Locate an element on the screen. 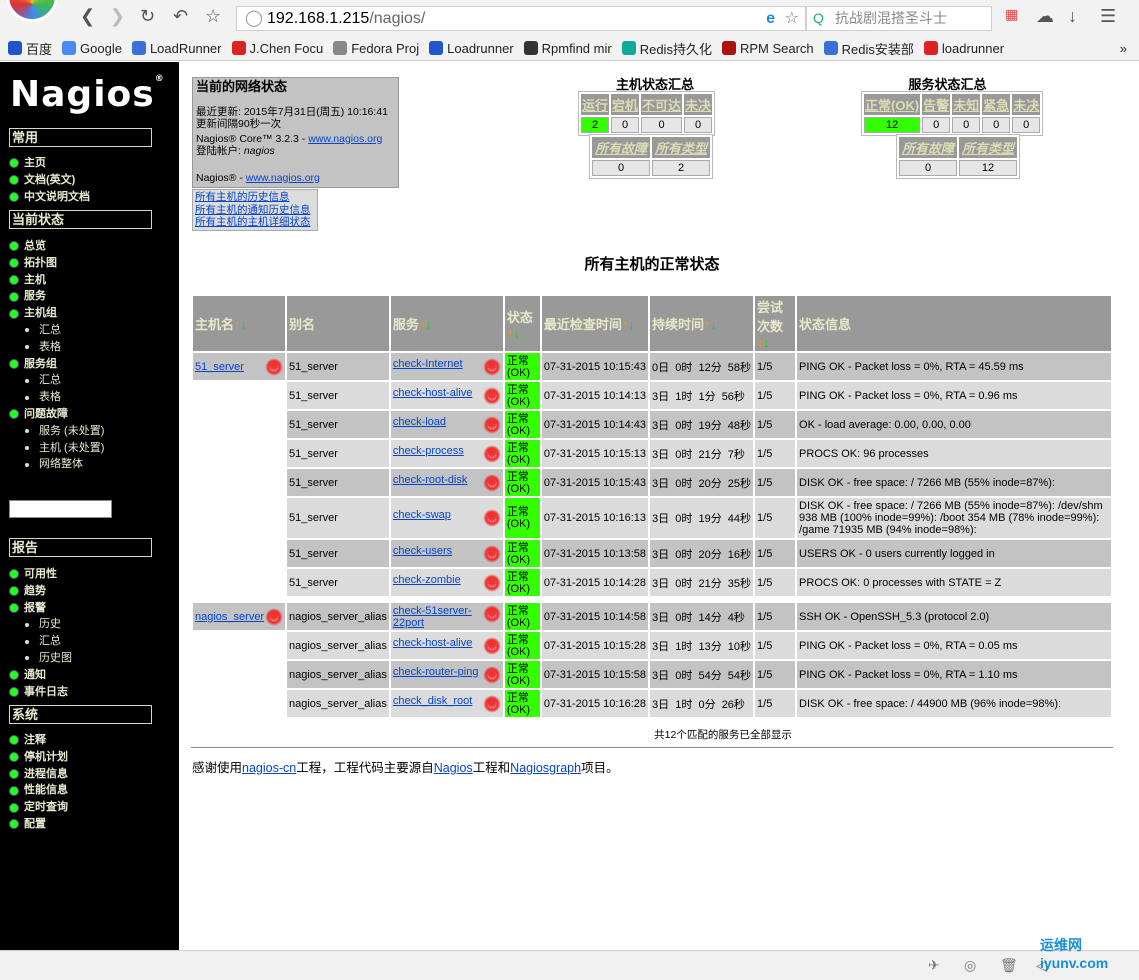 The image size is (1139, 980). nagiosgraph-link: Nagiosgraph is located at coordinates (545, 768).